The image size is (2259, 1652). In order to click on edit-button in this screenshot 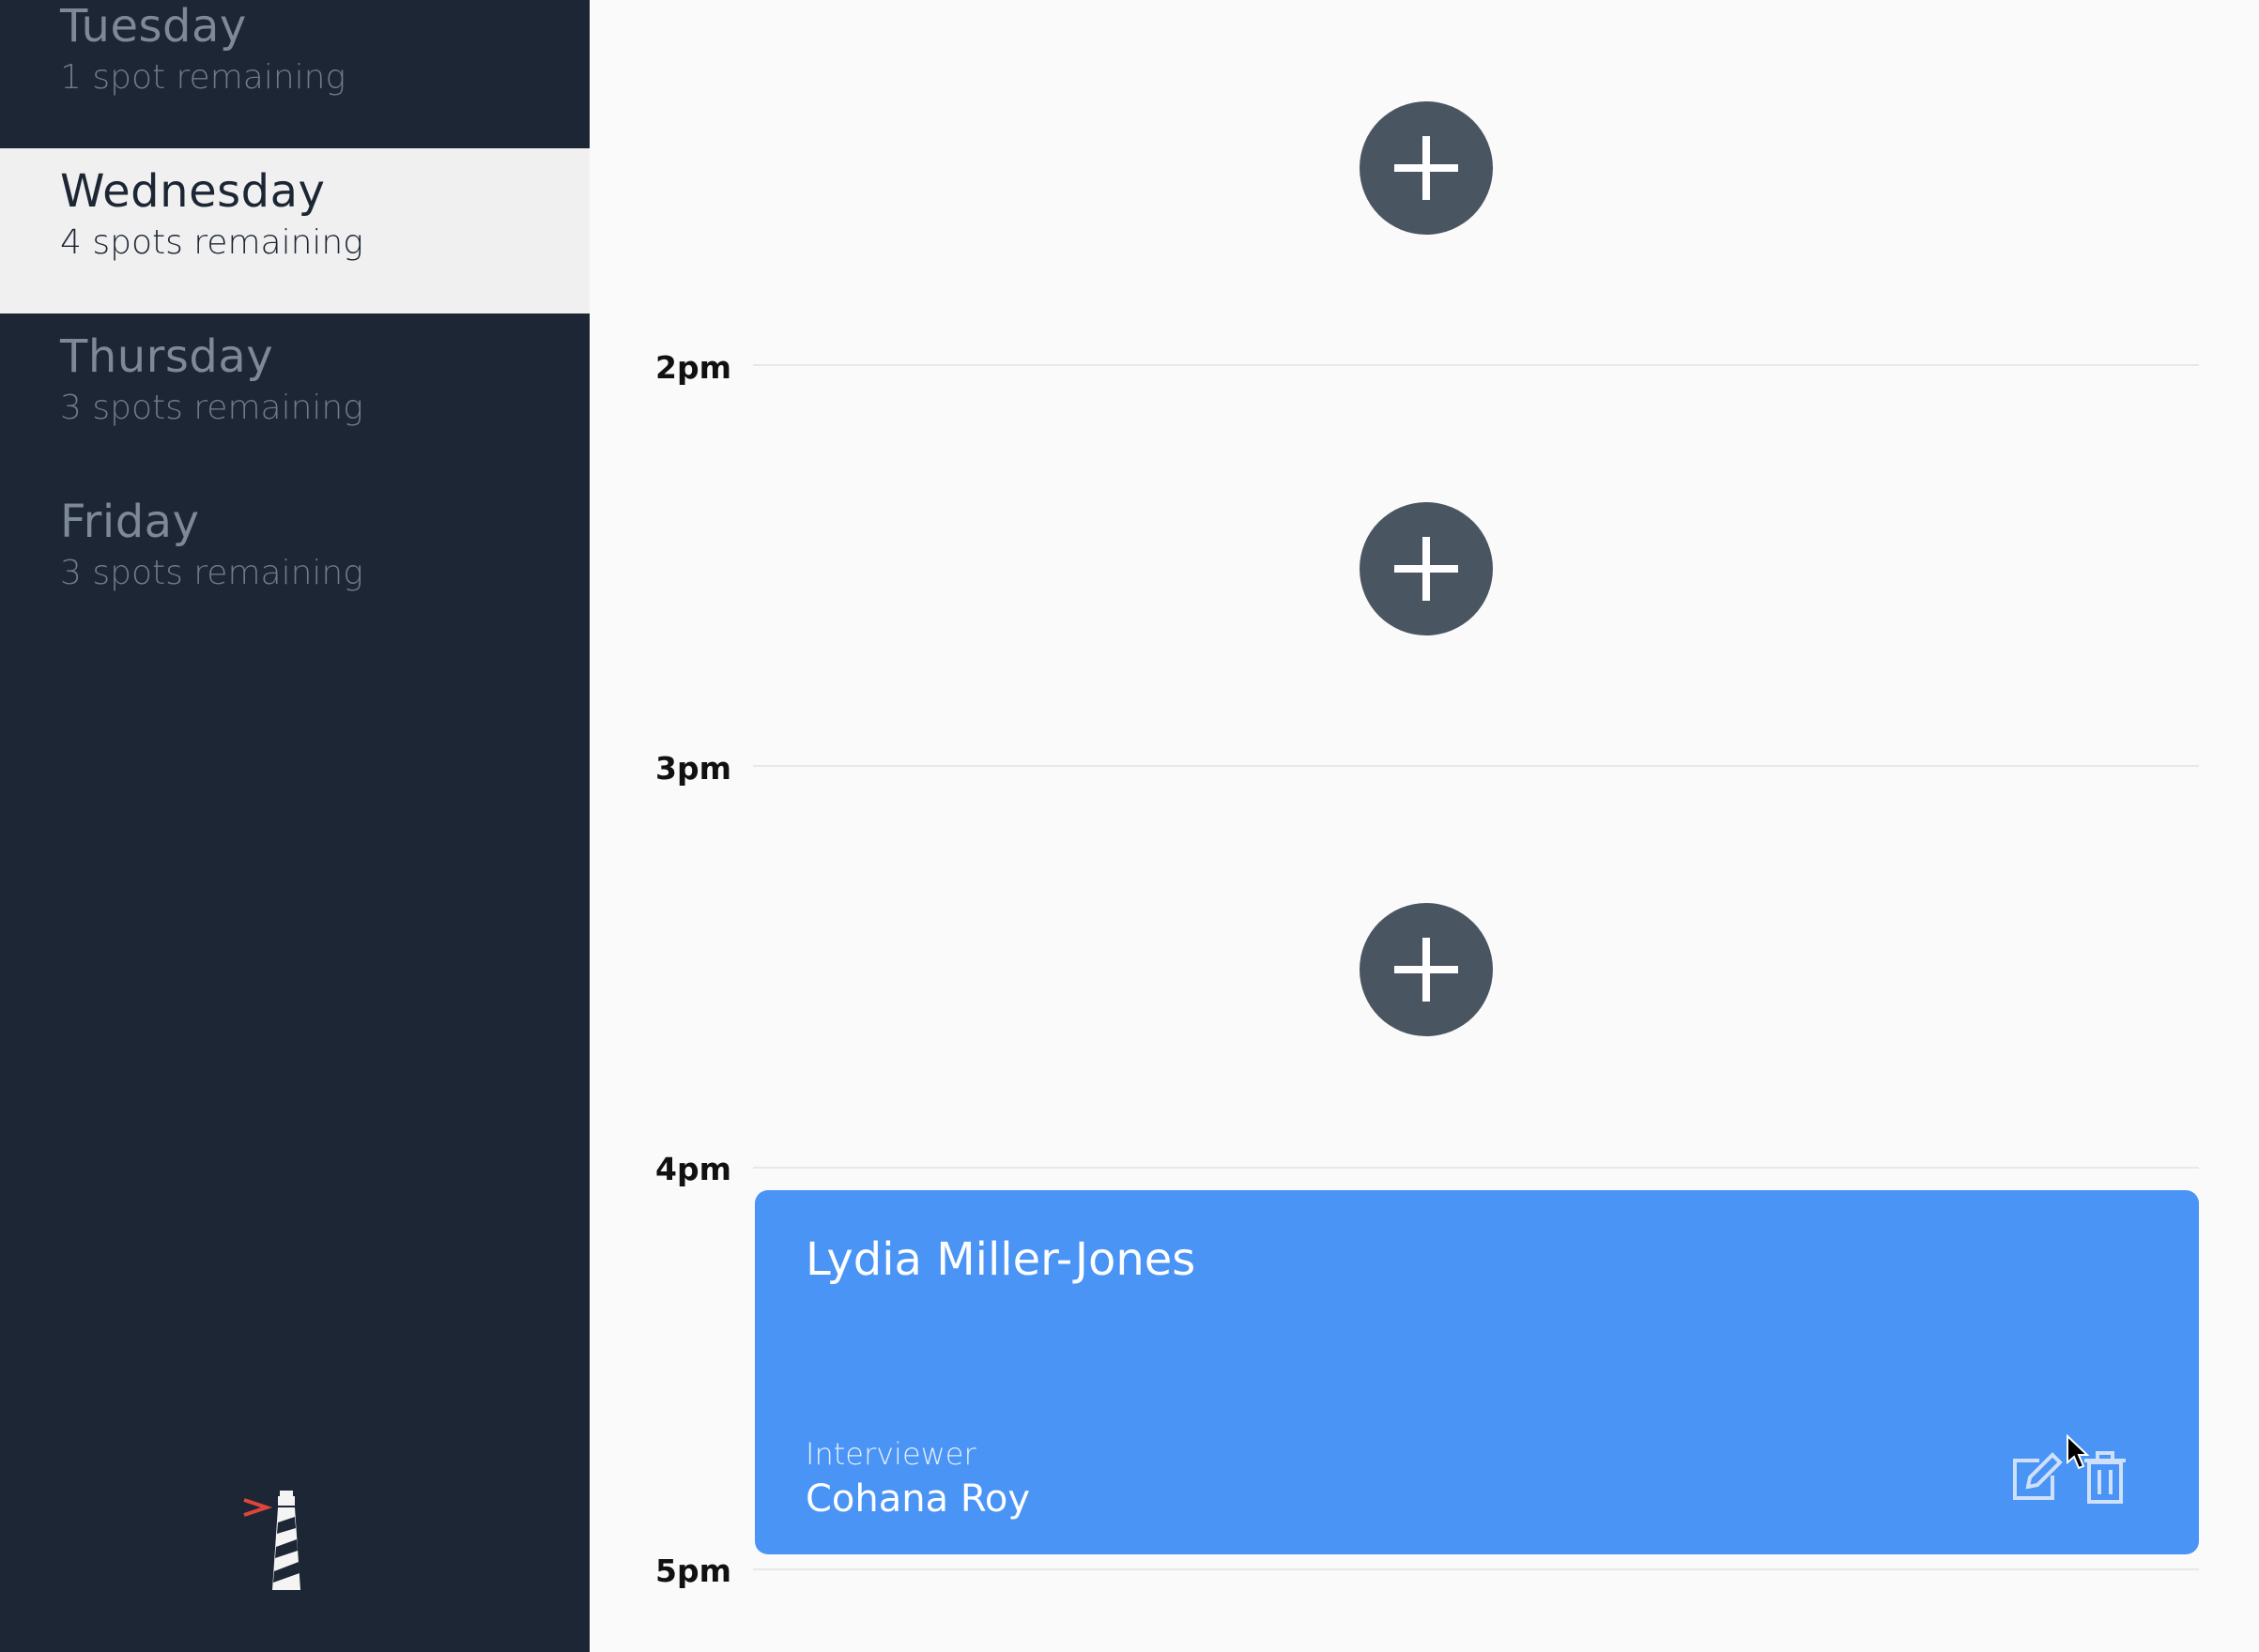, I will do `click(2035, 1477)`.